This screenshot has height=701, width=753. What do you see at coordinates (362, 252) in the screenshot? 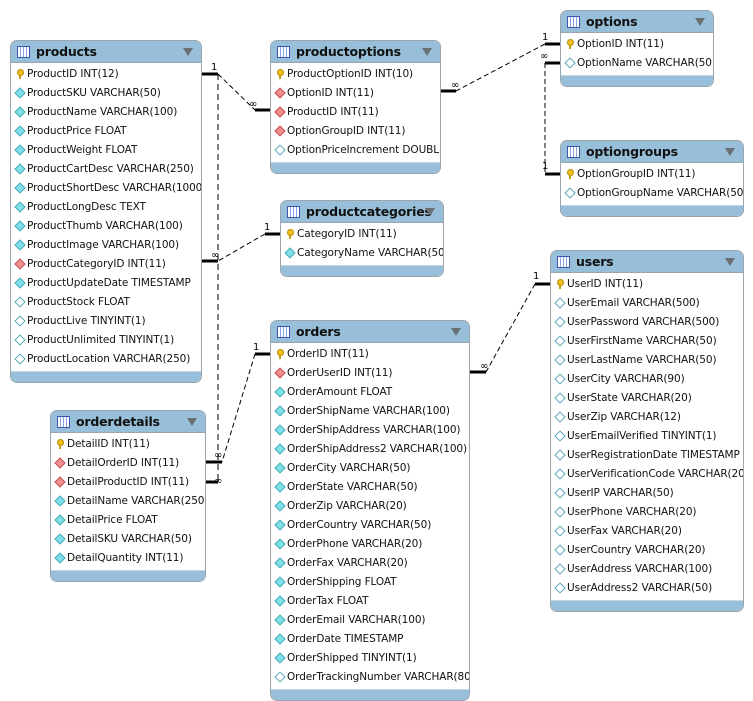
I see `column-row: CategoryName VARCHAR(50)` at bounding box center [362, 252].